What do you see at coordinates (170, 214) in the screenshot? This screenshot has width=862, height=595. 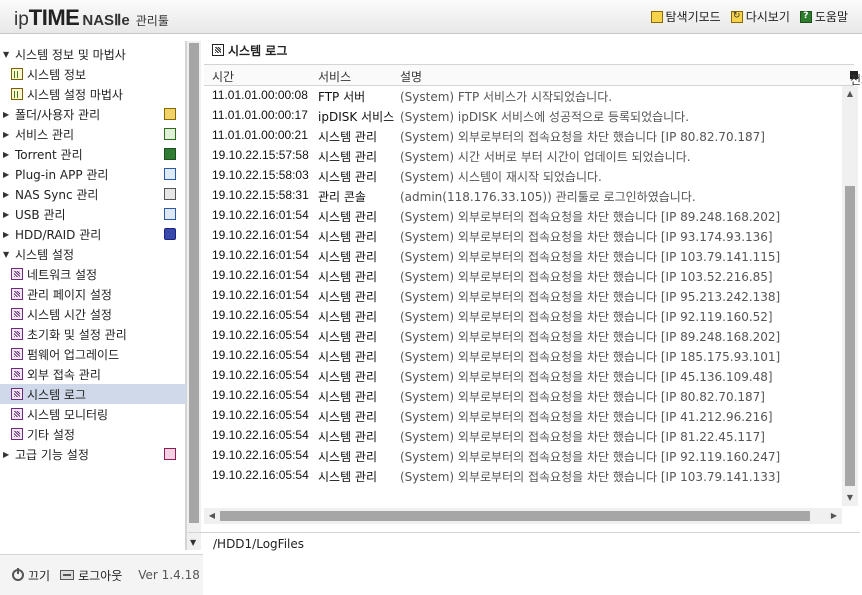 I see `usb-icon` at bounding box center [170, 214].